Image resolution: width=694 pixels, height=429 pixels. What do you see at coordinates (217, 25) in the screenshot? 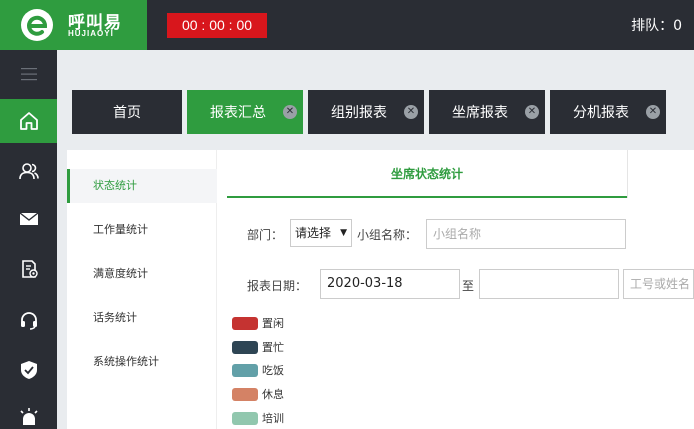
I see `call-timer: 00 : 00 : 00` at bounding box center [217, 25].